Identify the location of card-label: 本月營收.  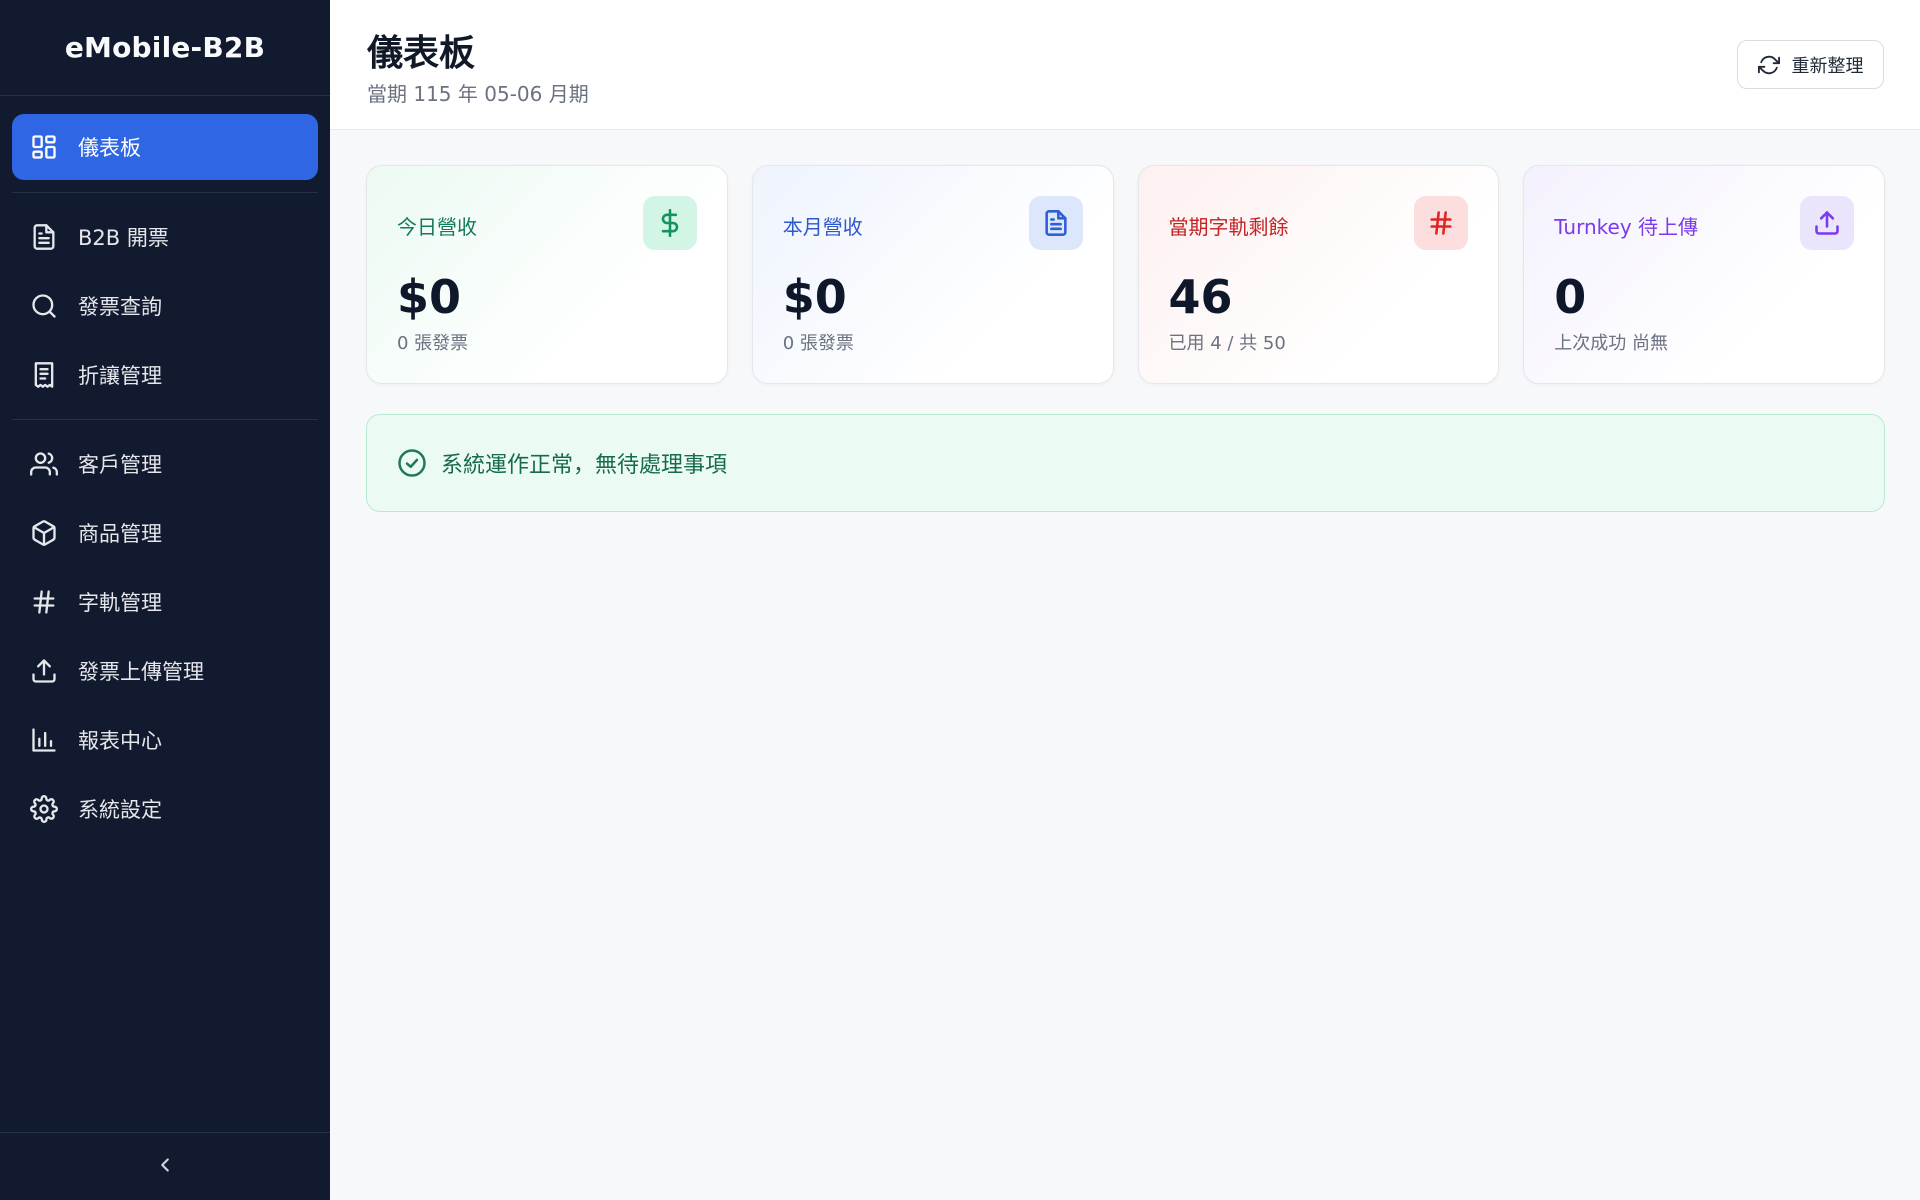
(822, 227).